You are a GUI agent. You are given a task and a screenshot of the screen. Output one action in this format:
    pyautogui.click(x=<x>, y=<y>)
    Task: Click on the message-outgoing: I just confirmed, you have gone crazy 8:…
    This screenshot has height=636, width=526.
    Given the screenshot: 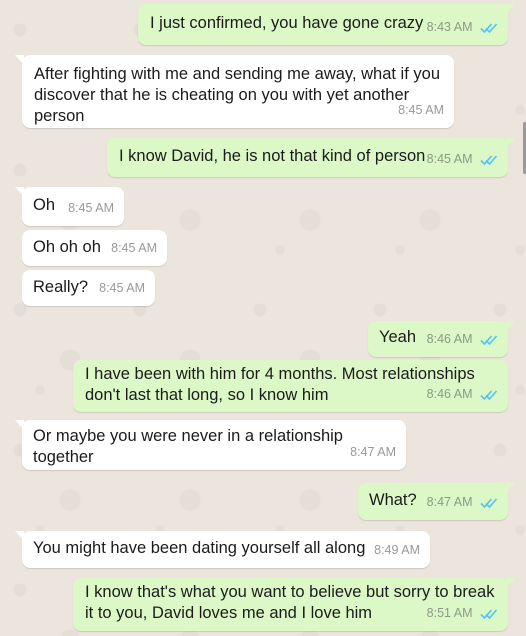 What is the action you would take?
    pyautogui.click(x=326, y=24)
    